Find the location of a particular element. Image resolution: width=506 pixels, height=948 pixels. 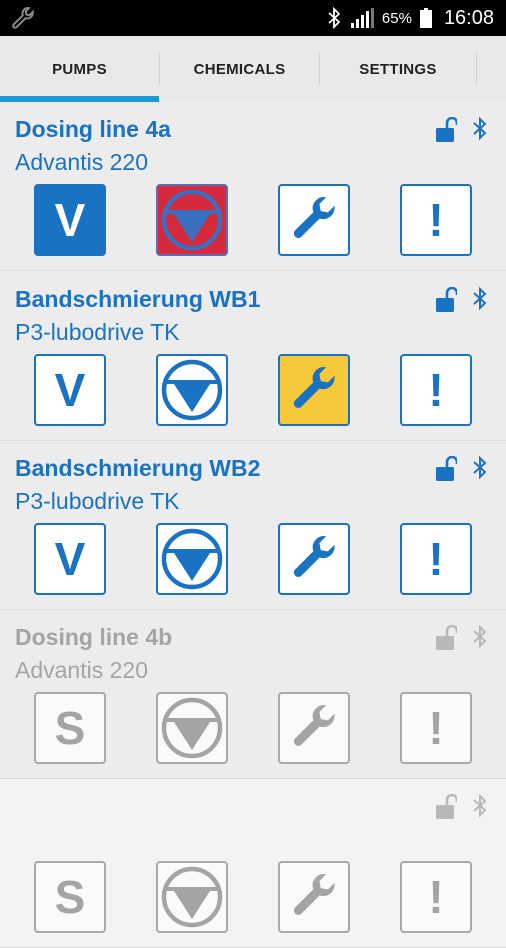

tab-pumps: PUMPS is located at coordinates (79, 69).